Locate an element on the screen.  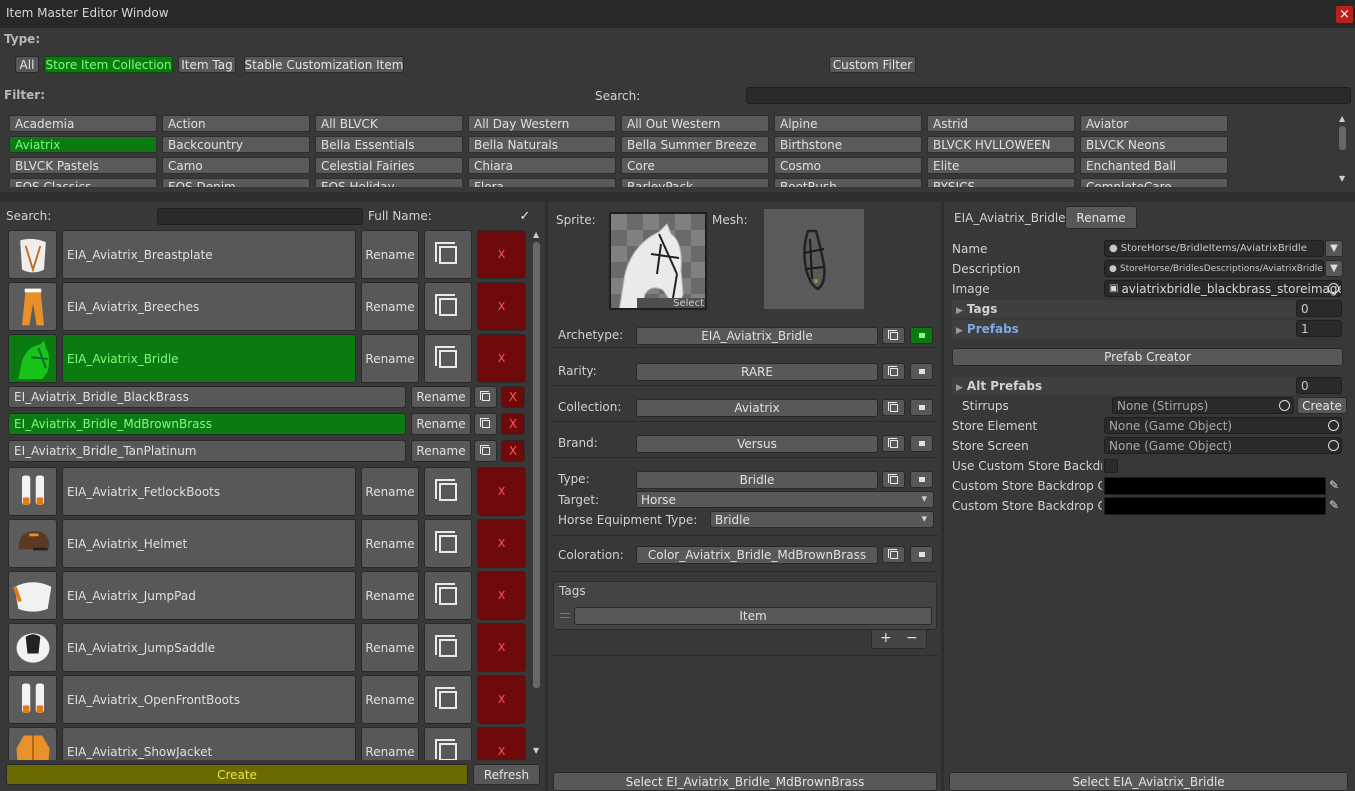
filter-blvck-neons-button: BLVCK Neons is located at coordinates (1154, 144).